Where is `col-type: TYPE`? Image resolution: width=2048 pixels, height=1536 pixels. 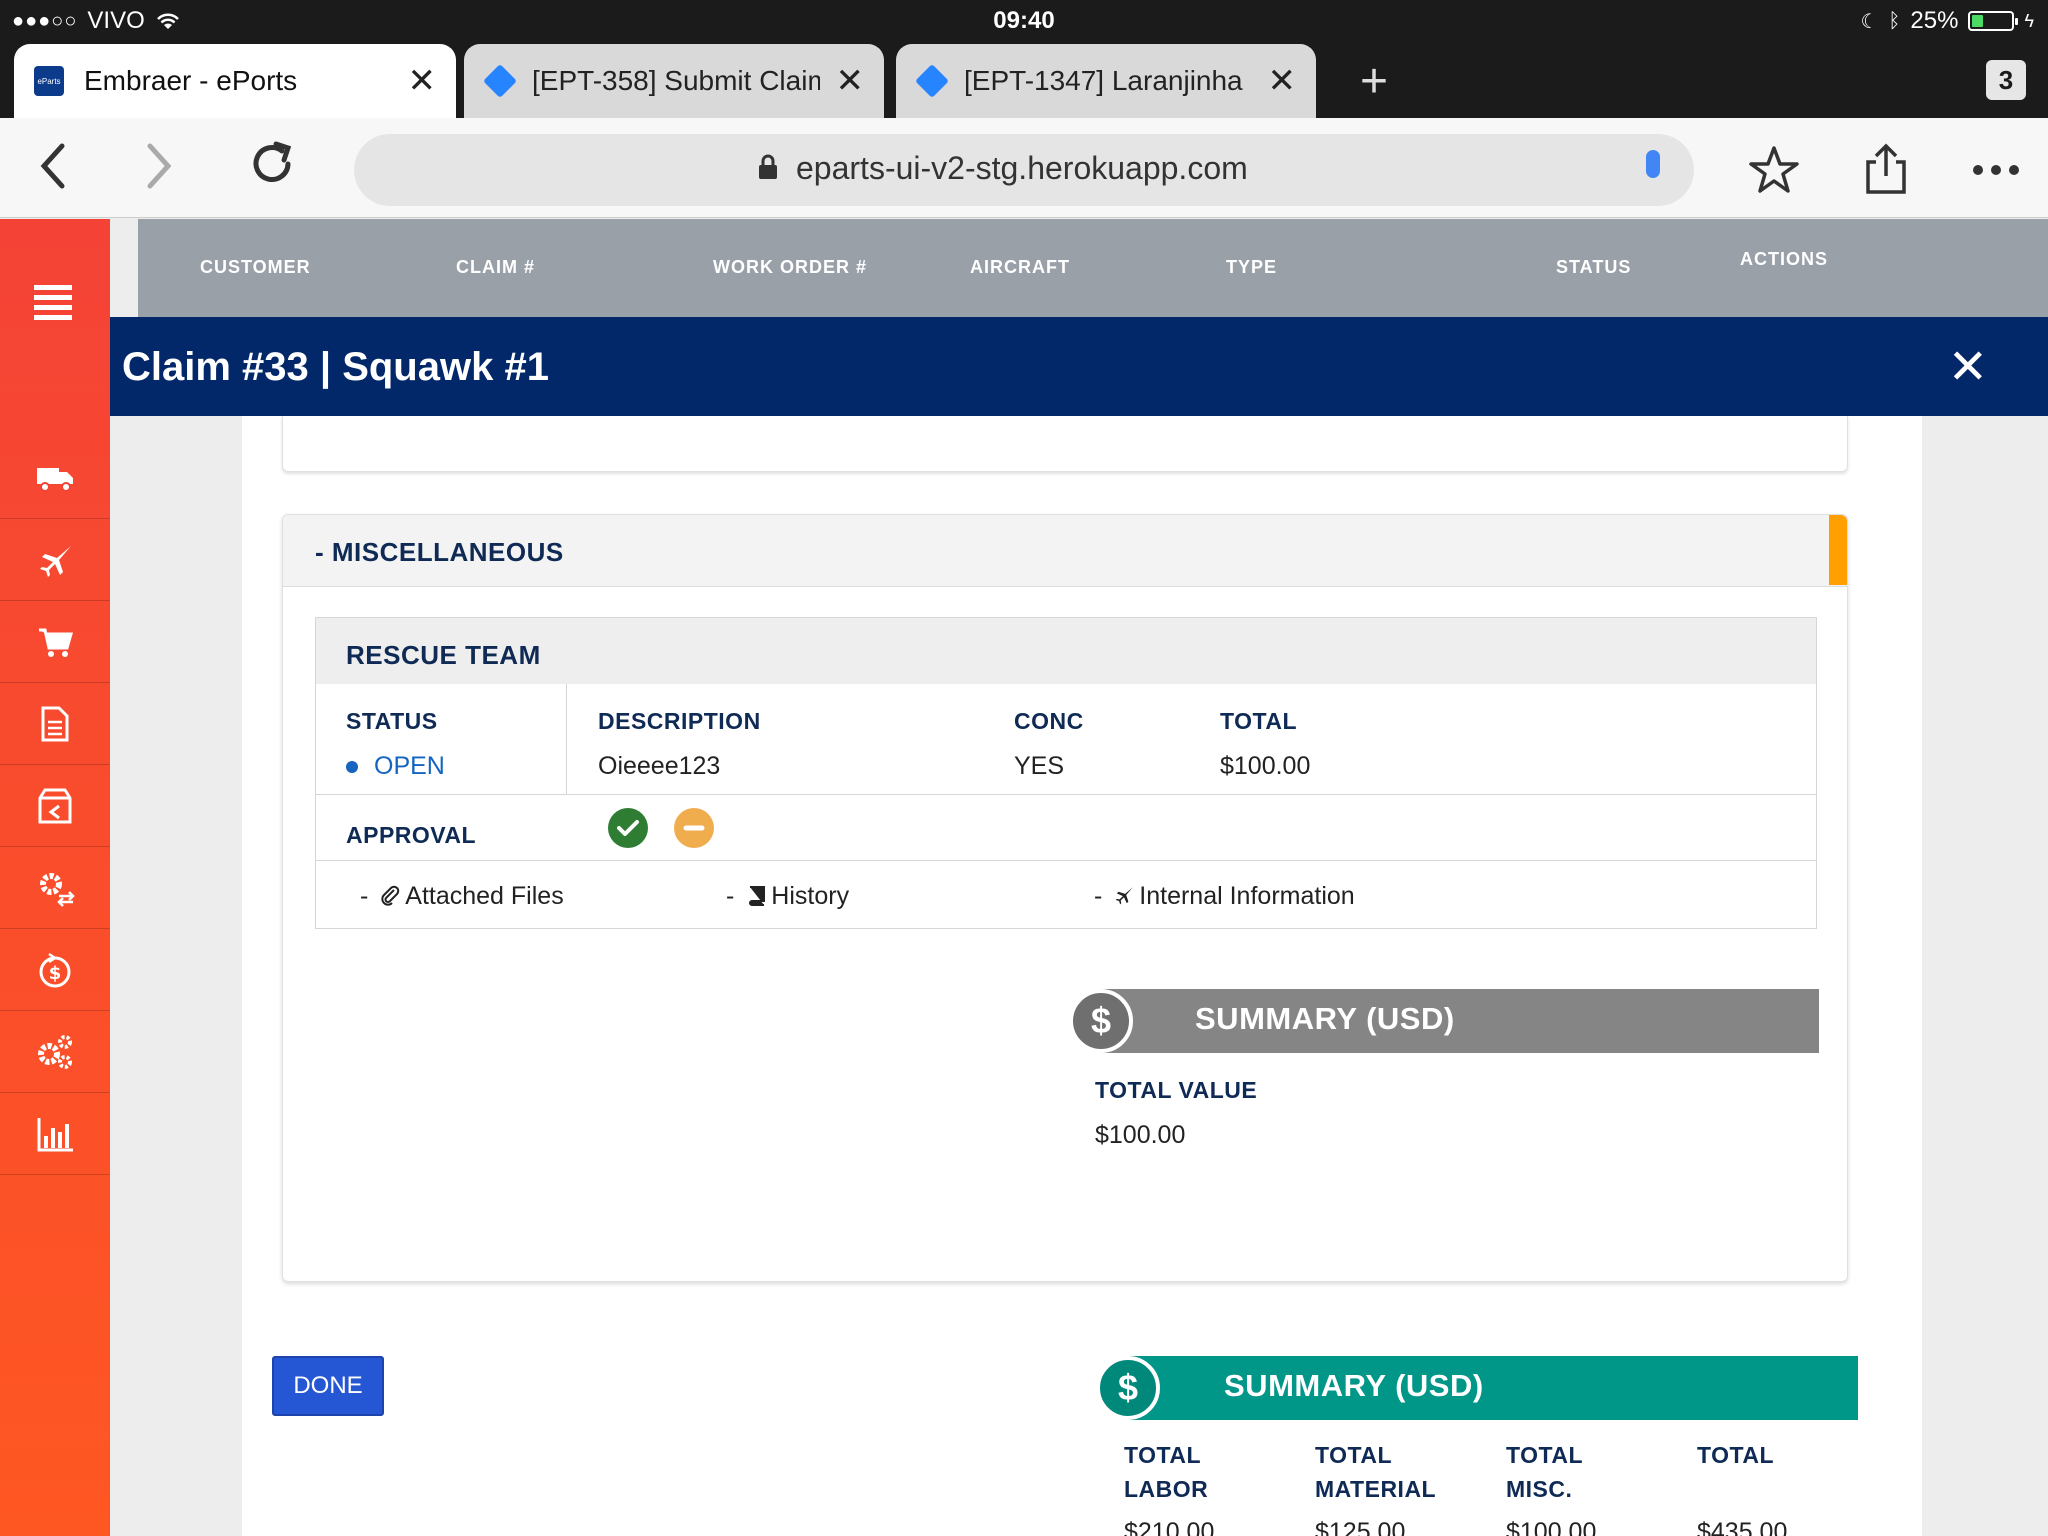 col-type: TYPE is located at coordinates (1252, 267).